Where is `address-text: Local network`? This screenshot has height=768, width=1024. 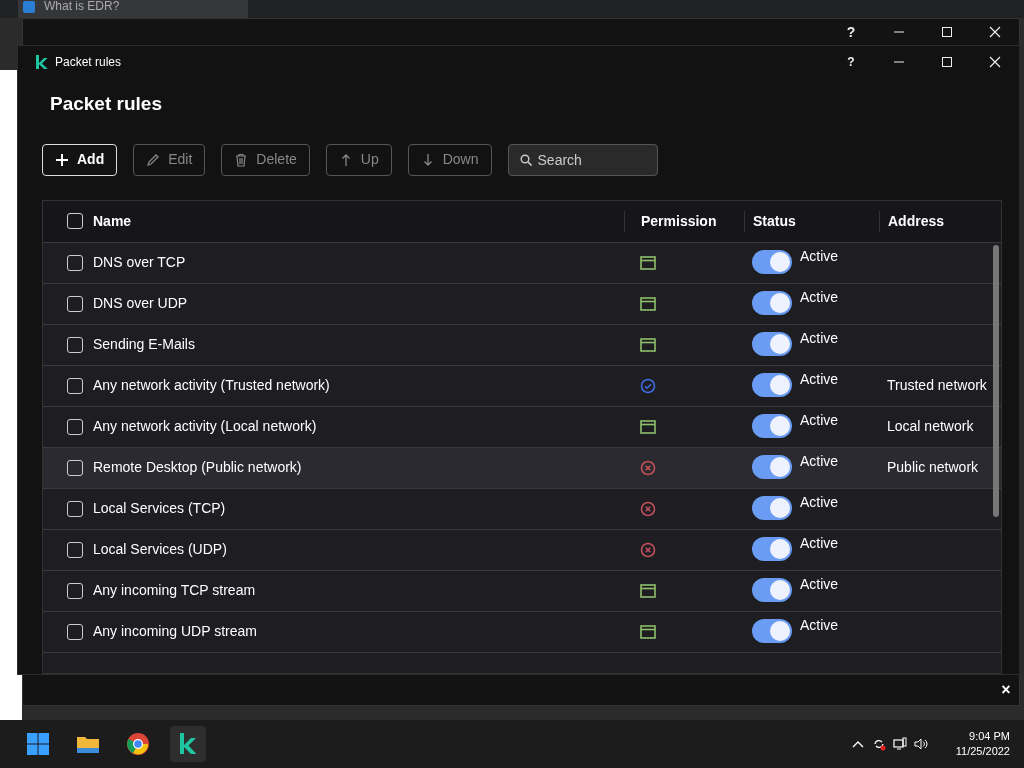 address-text: Local network is located at coordinates (930, 426).